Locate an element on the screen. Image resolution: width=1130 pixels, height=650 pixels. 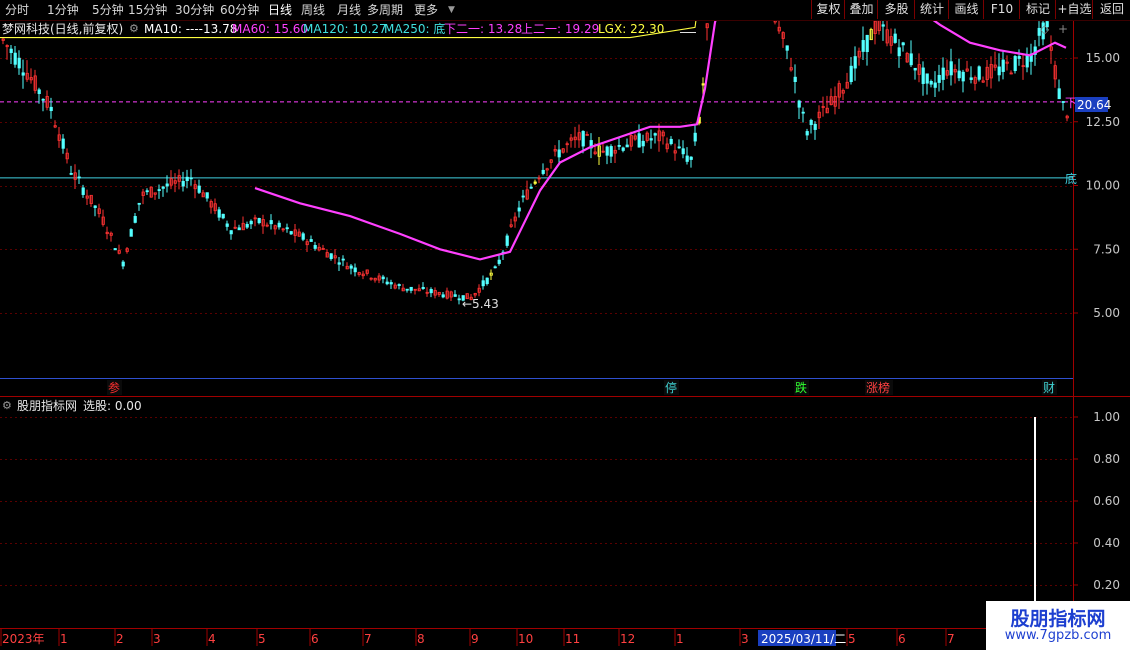
period-tab-3: 15分钟 is located at coordinates (147, 10).